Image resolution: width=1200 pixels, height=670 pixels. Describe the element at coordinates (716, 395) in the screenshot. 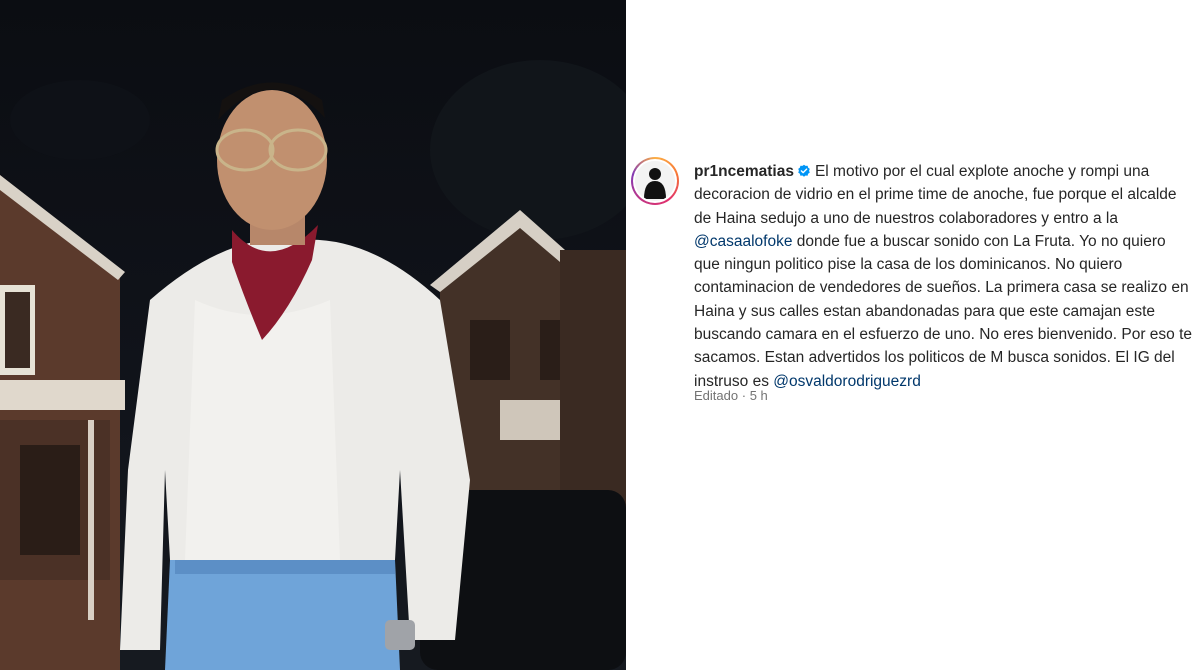

I see `edited-label: Editado` at that location.